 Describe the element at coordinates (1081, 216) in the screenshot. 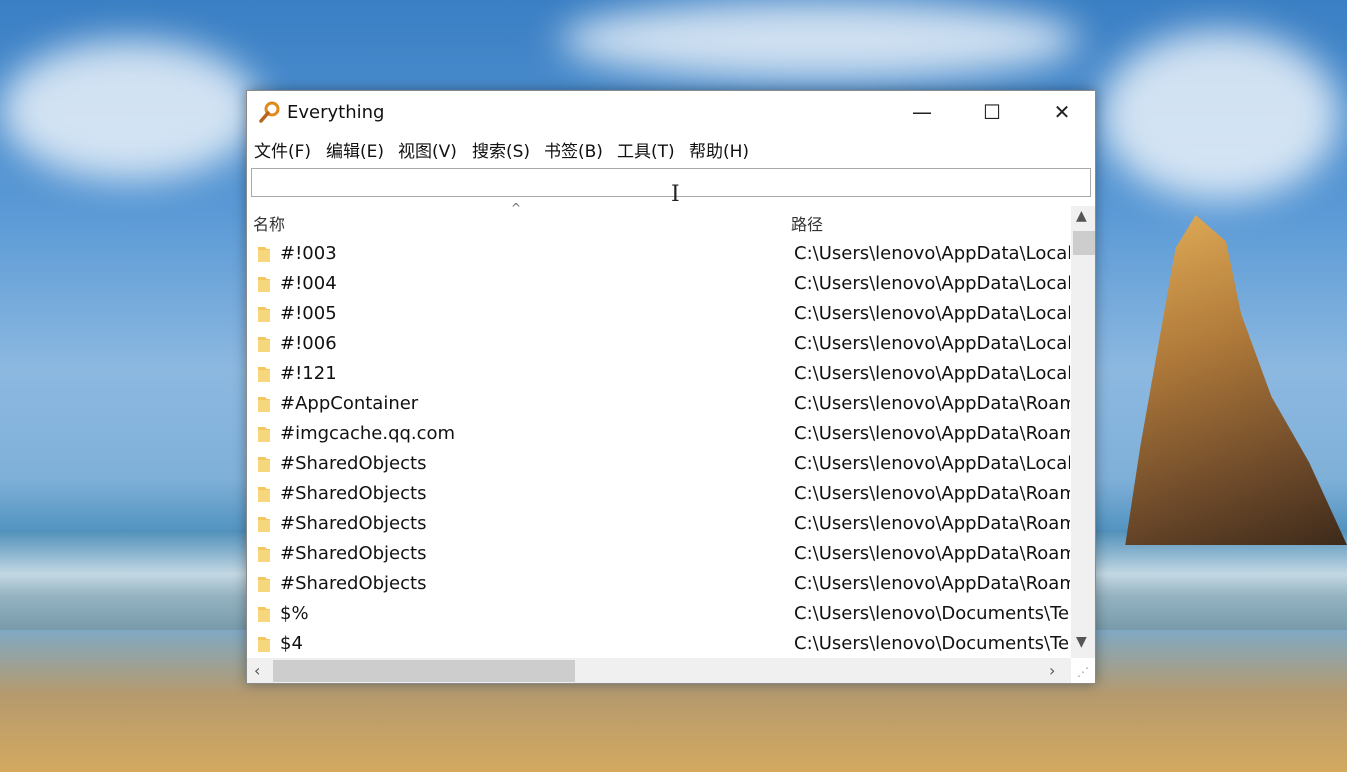

I see `scroll-up-icon: ▲` at that location.